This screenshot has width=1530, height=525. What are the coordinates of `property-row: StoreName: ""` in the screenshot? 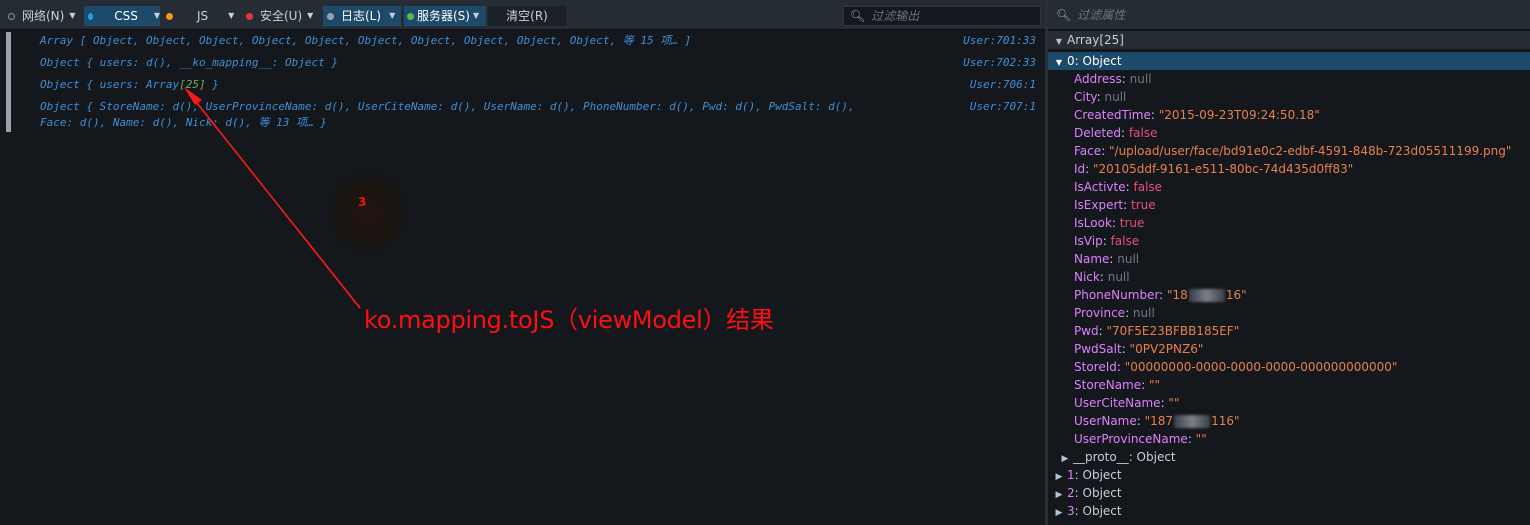 It's located at (1117, 385).